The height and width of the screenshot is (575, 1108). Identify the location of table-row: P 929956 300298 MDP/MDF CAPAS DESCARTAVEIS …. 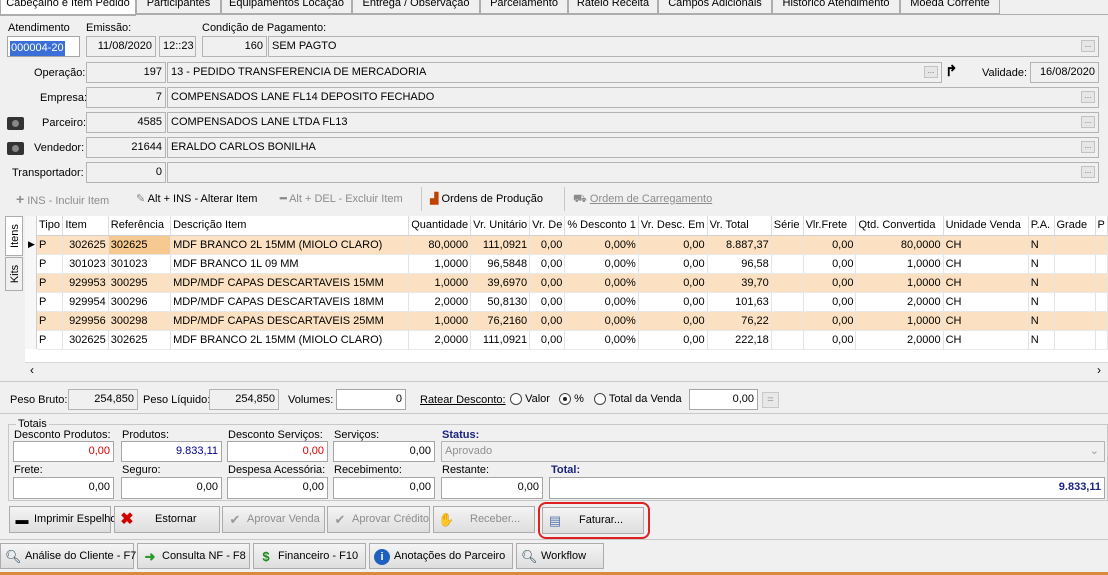
(572, 321).